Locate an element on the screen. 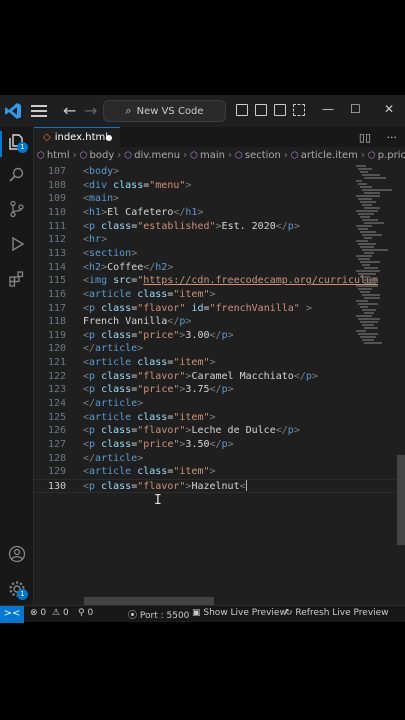 The image size is (405, 720). line-number: 128 is located at coordinates (56, 458).